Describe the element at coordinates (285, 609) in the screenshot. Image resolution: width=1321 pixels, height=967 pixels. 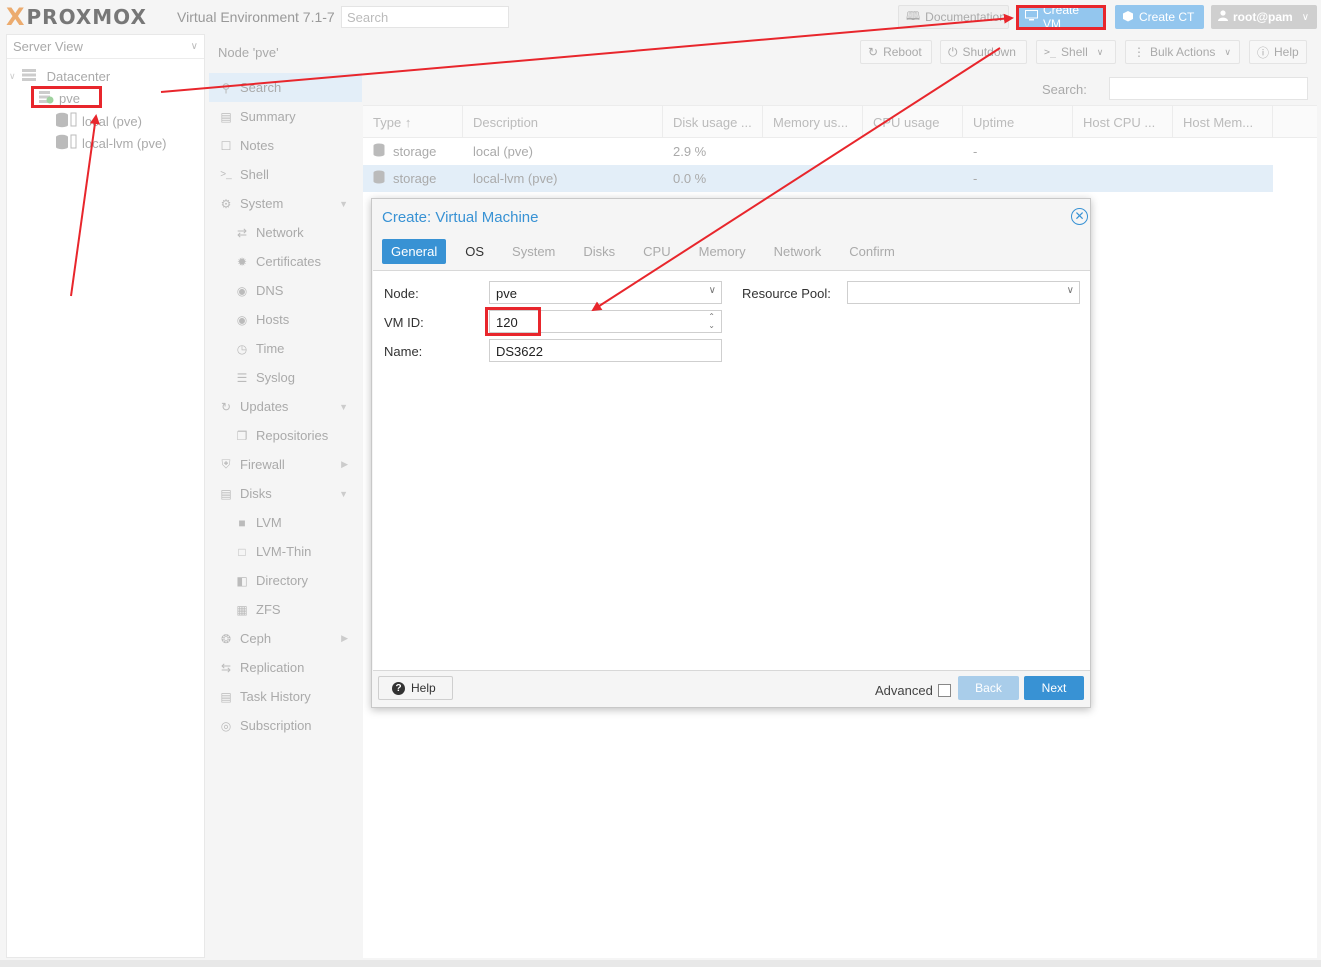
I see `menu-item-zfs: ▦ ZFS` at that location.